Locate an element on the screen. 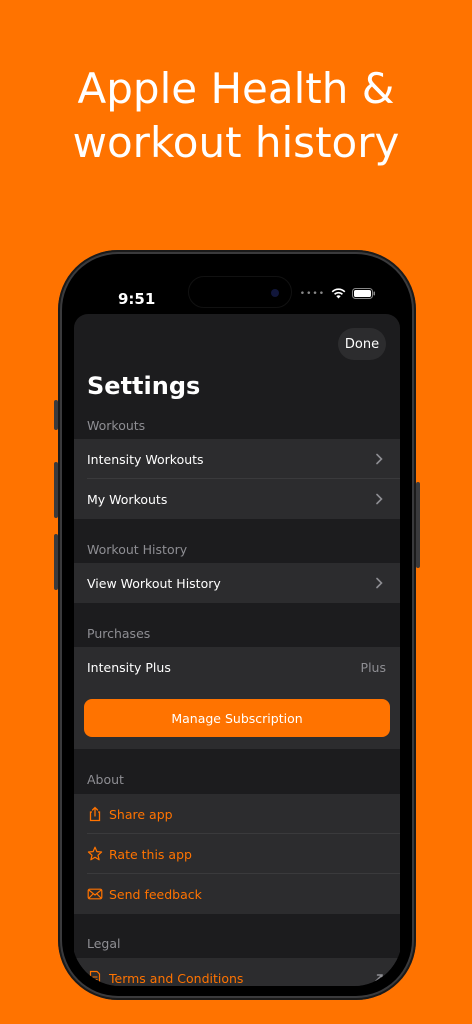  legal-group: Terms and Conditions is located at coordinates (237, 972).